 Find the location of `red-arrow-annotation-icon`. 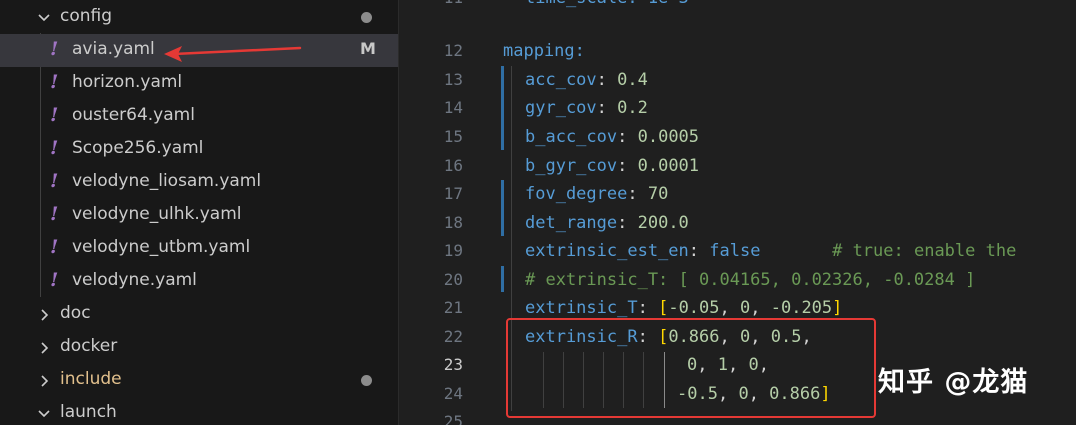

red-arrow-annotation-icon is located at coordinates (233, 54).